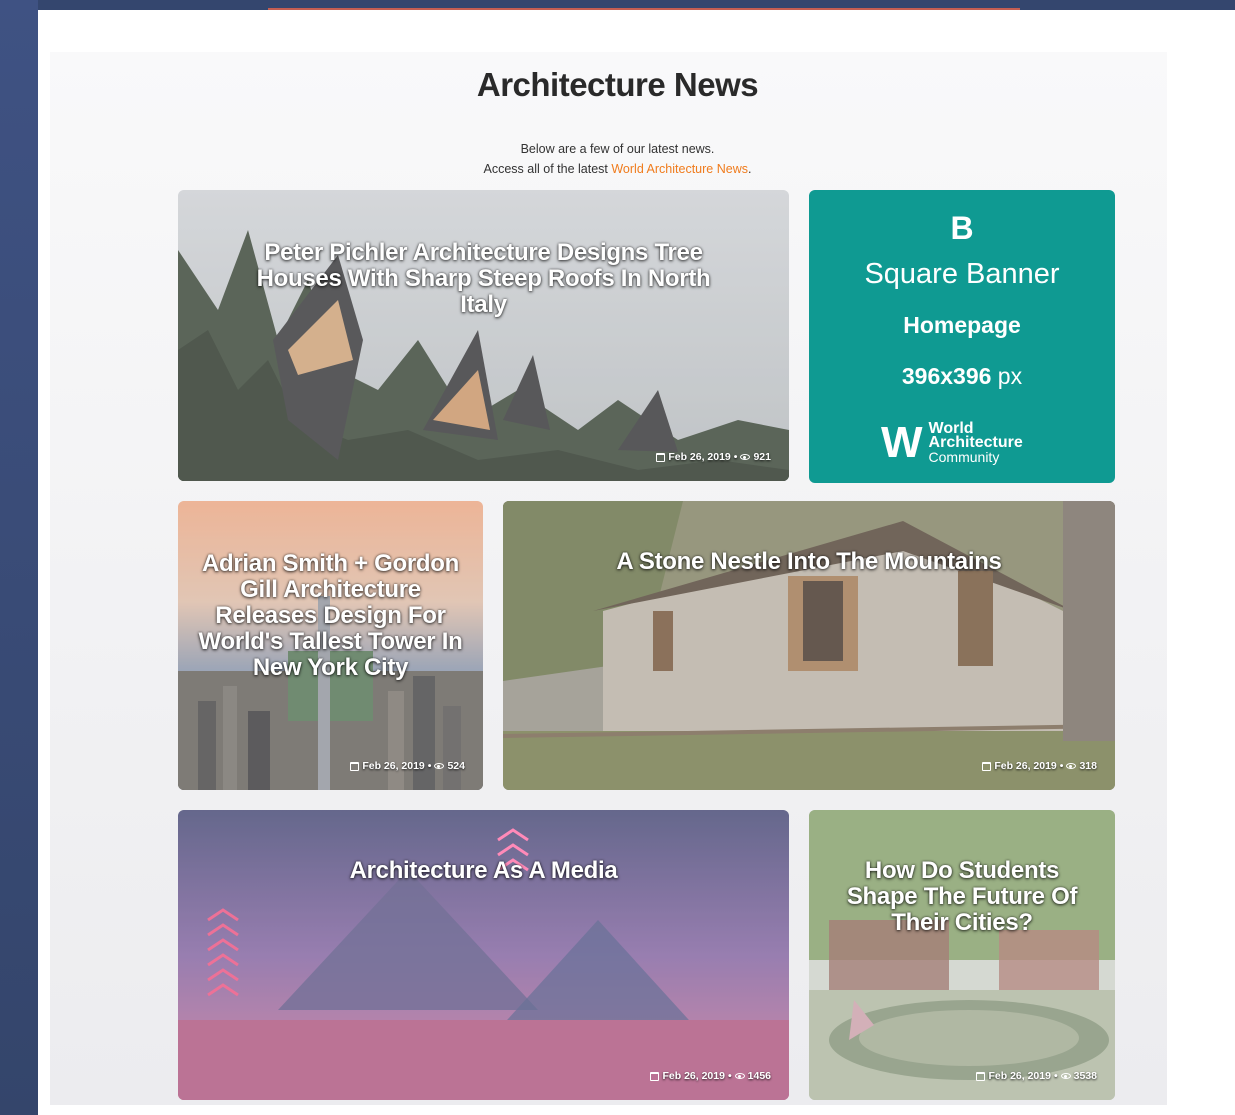  I want to click on article-meta: Feb 26, 2019 • 1456, so click(710, 1076).